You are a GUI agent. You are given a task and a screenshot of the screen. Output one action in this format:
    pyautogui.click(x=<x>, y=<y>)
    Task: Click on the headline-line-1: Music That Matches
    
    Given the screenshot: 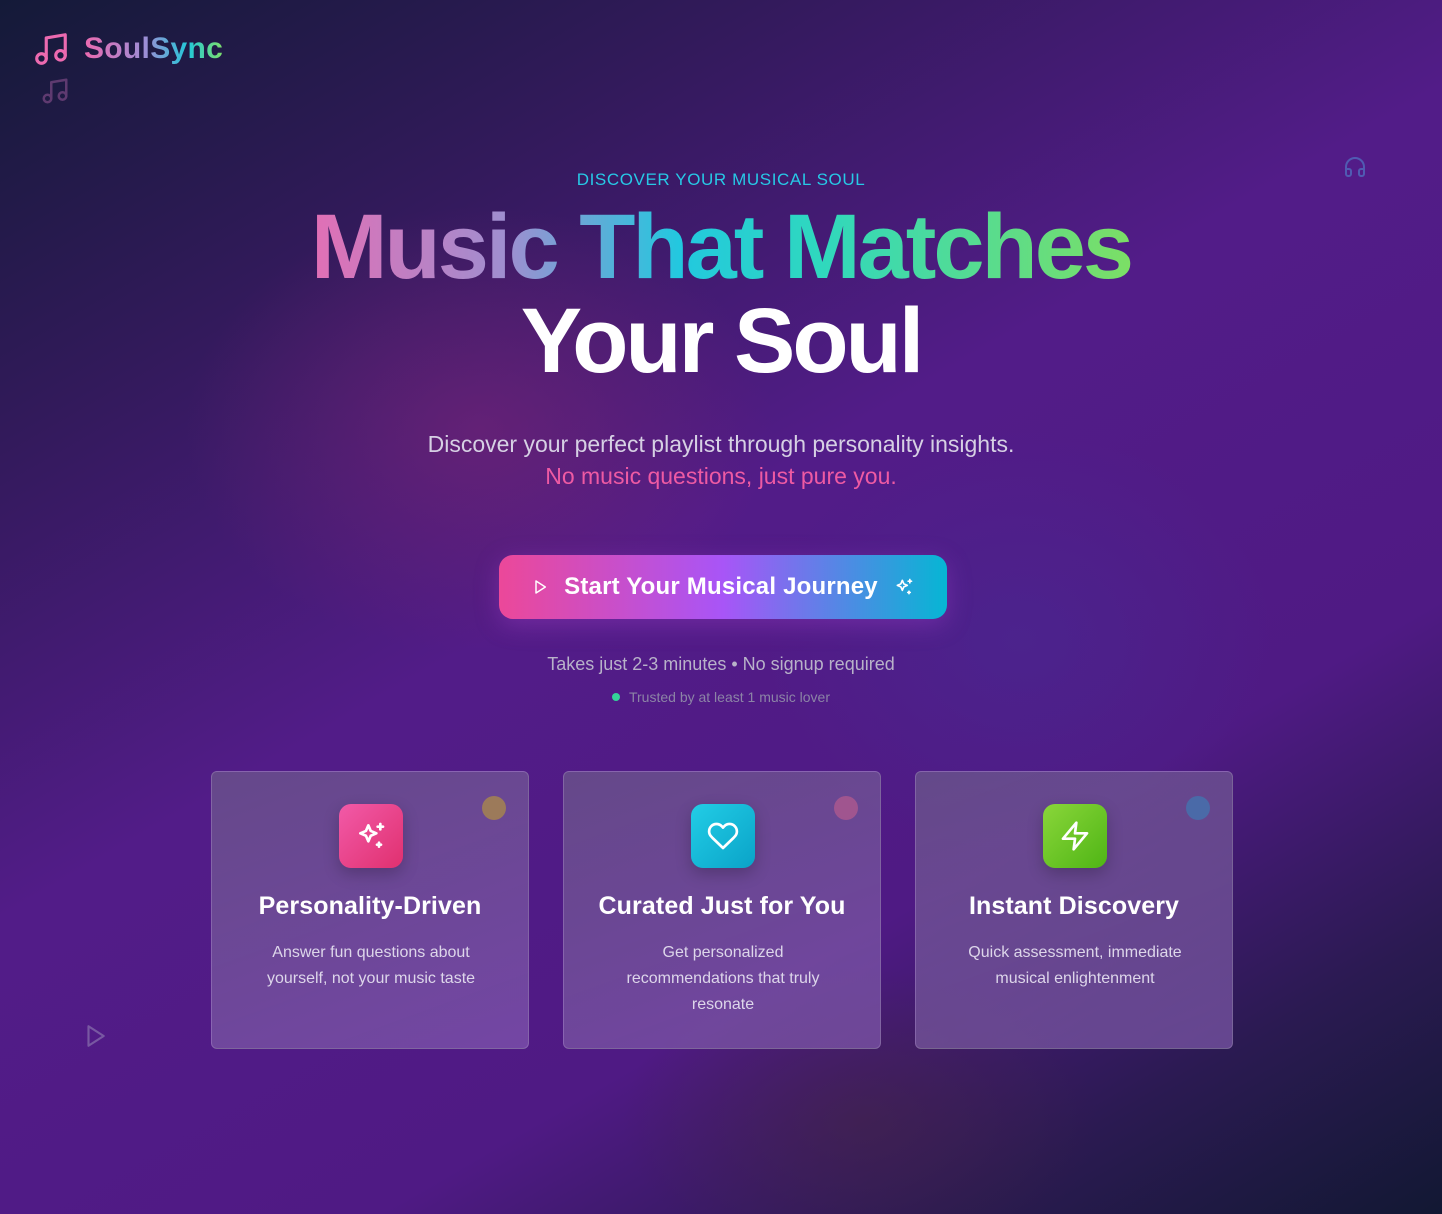 What is the action you would take?
    pyautogui.click(x=722, y=247)
    